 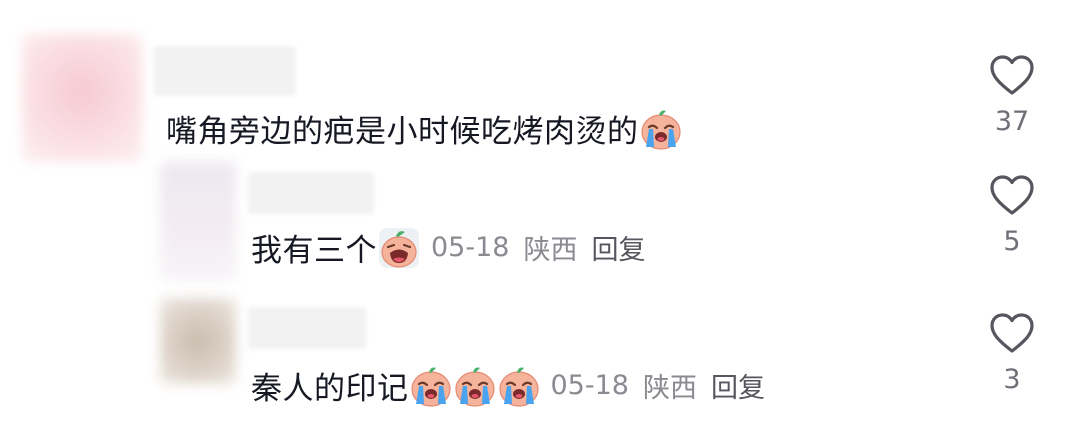 I want to click on comment-text: 嘴角旁边的疤是小时候吃烤肉烫的, so click(x=402, y=132).